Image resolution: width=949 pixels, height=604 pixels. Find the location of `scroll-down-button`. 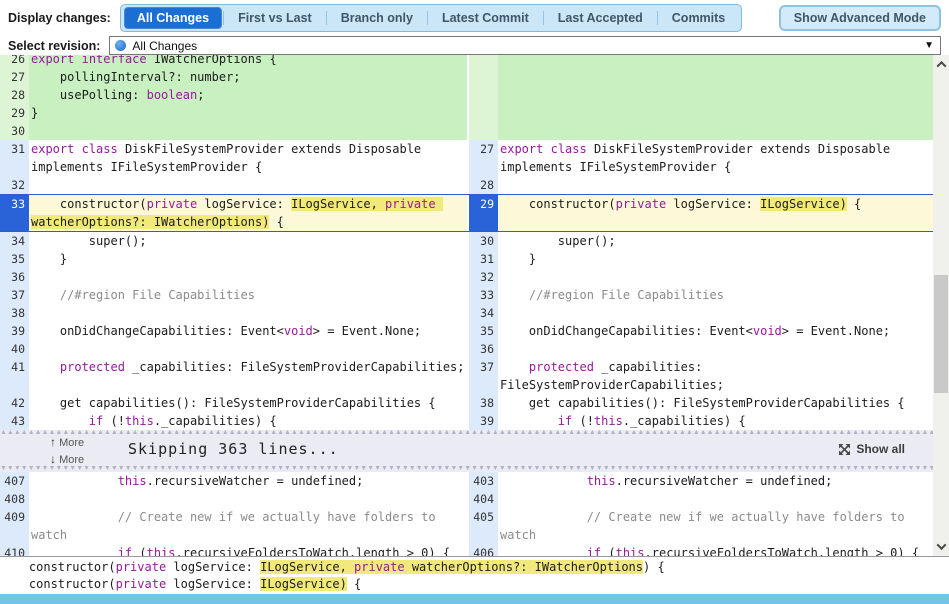

scroll-down-button is located at coordinates (941, 546).